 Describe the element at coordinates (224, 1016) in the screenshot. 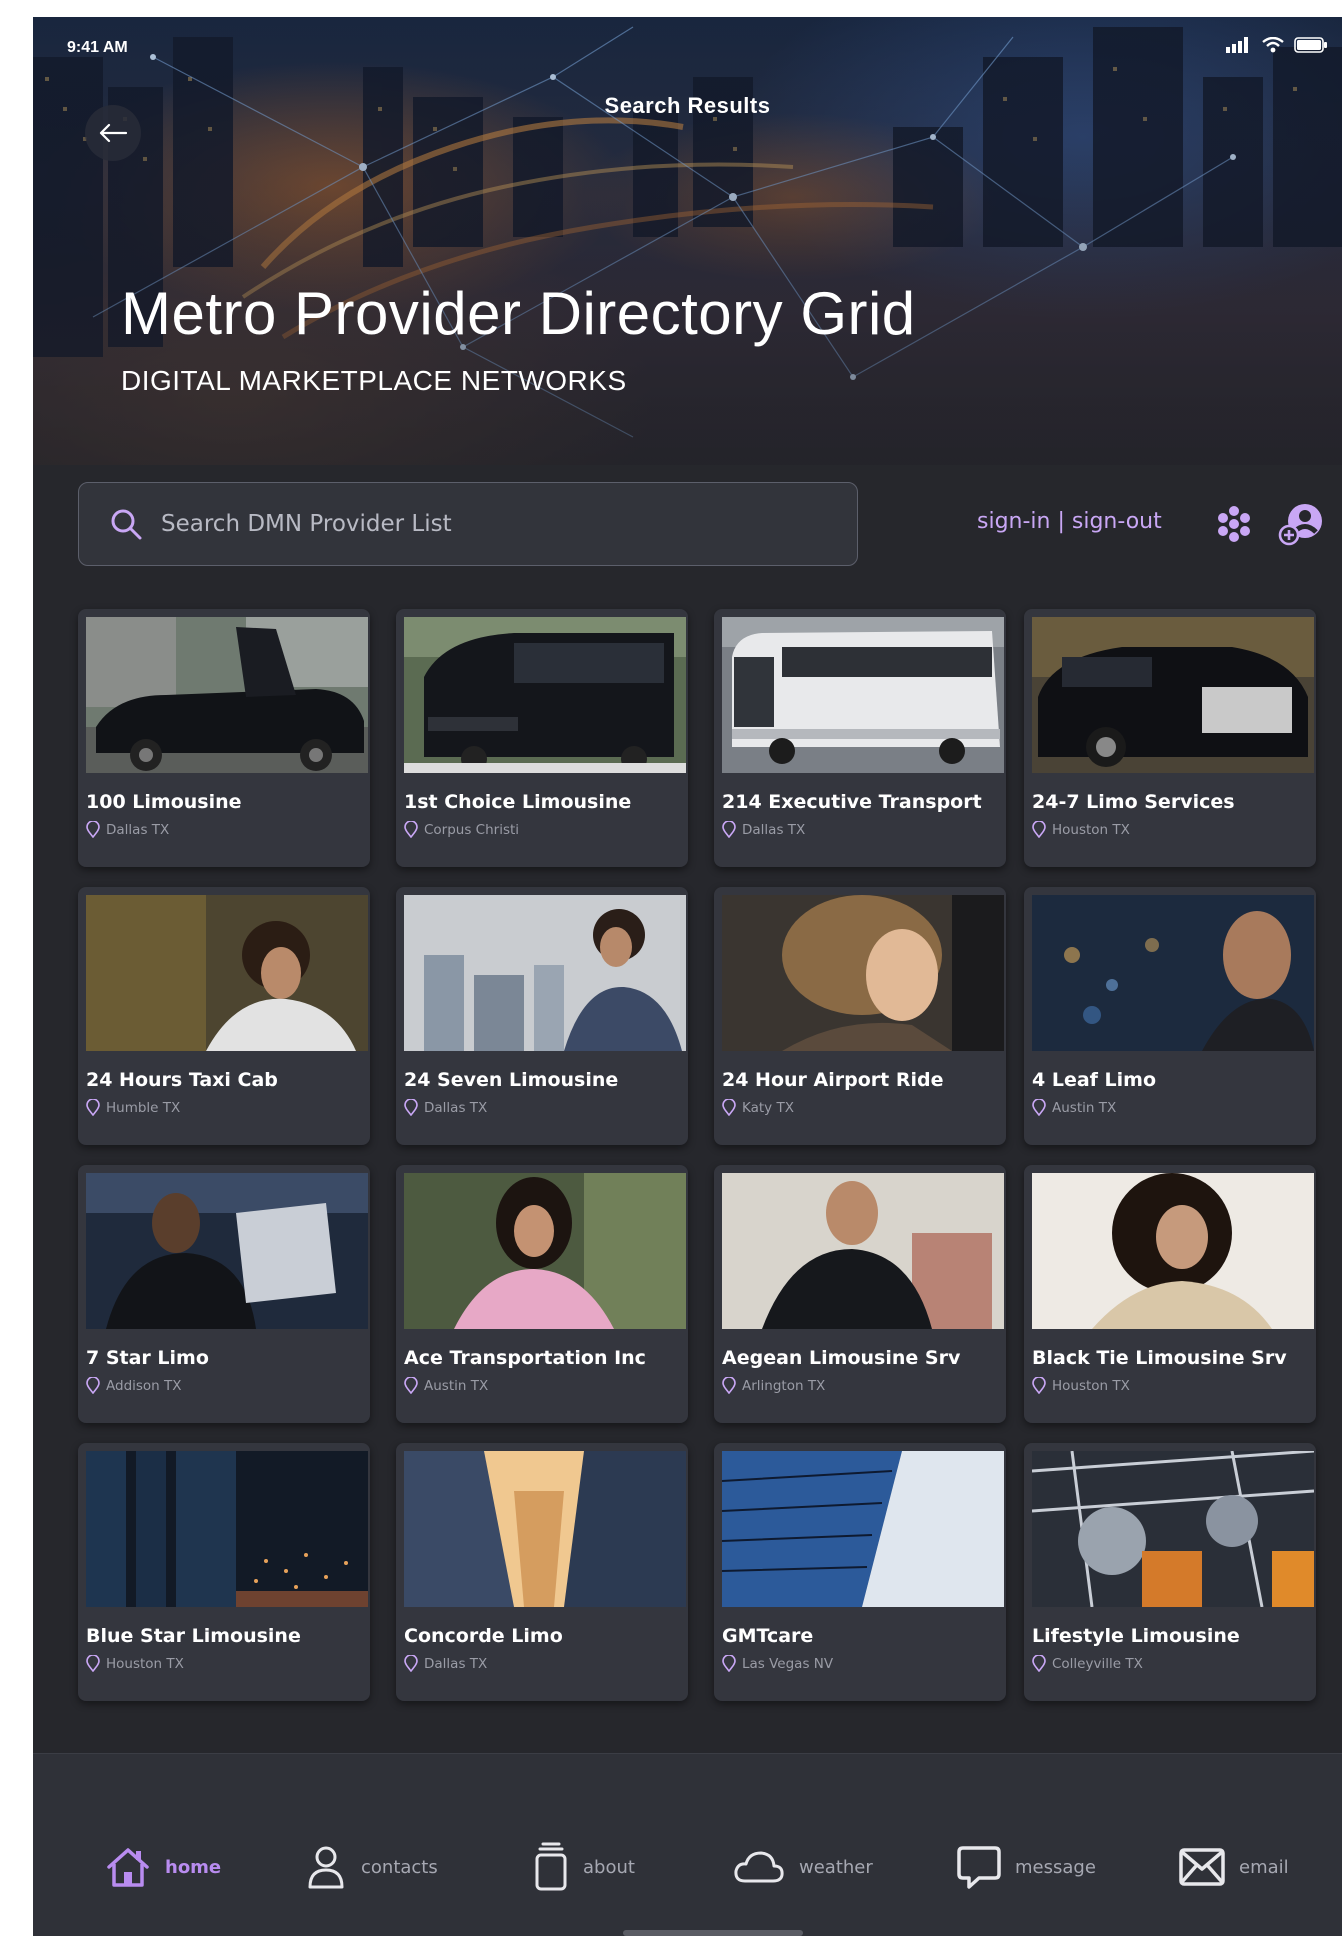

I see `provider-card: 24 Hours Taxi Cab Humble TX` at that location.